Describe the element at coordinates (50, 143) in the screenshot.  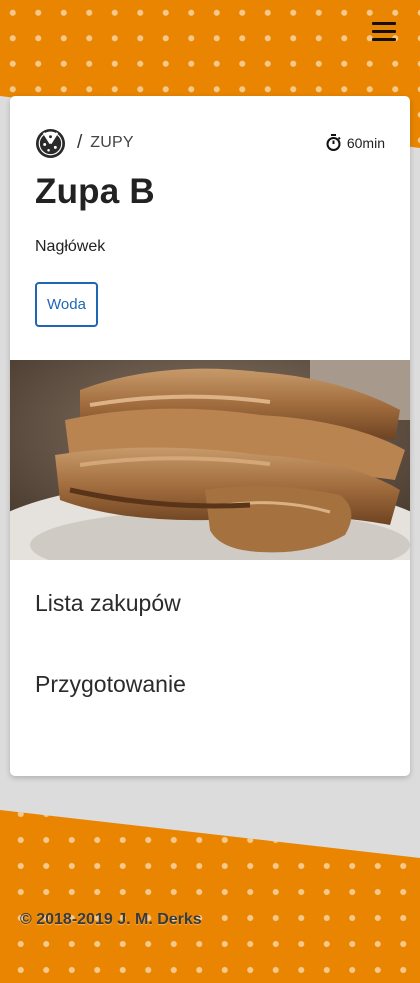
I see `pizza-logo-icon` at that location.